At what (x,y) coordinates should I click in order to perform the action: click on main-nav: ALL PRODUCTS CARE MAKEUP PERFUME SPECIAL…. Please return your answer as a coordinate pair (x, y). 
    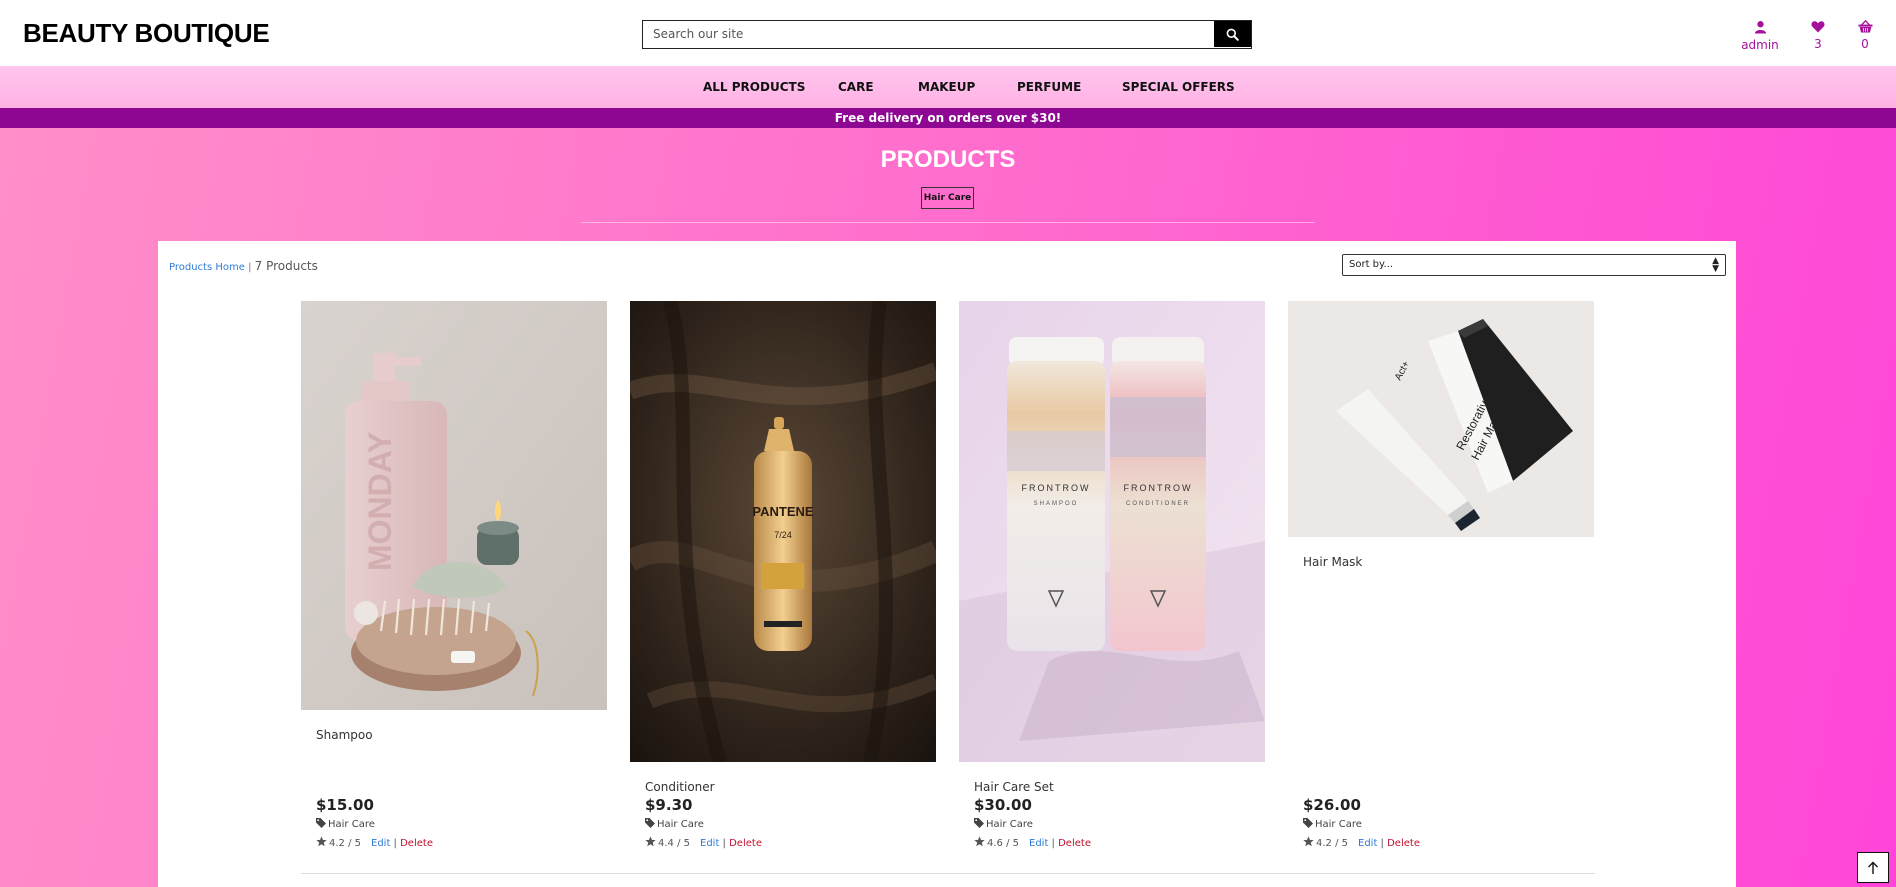
    Looking at the image, I should click on (948, 87).